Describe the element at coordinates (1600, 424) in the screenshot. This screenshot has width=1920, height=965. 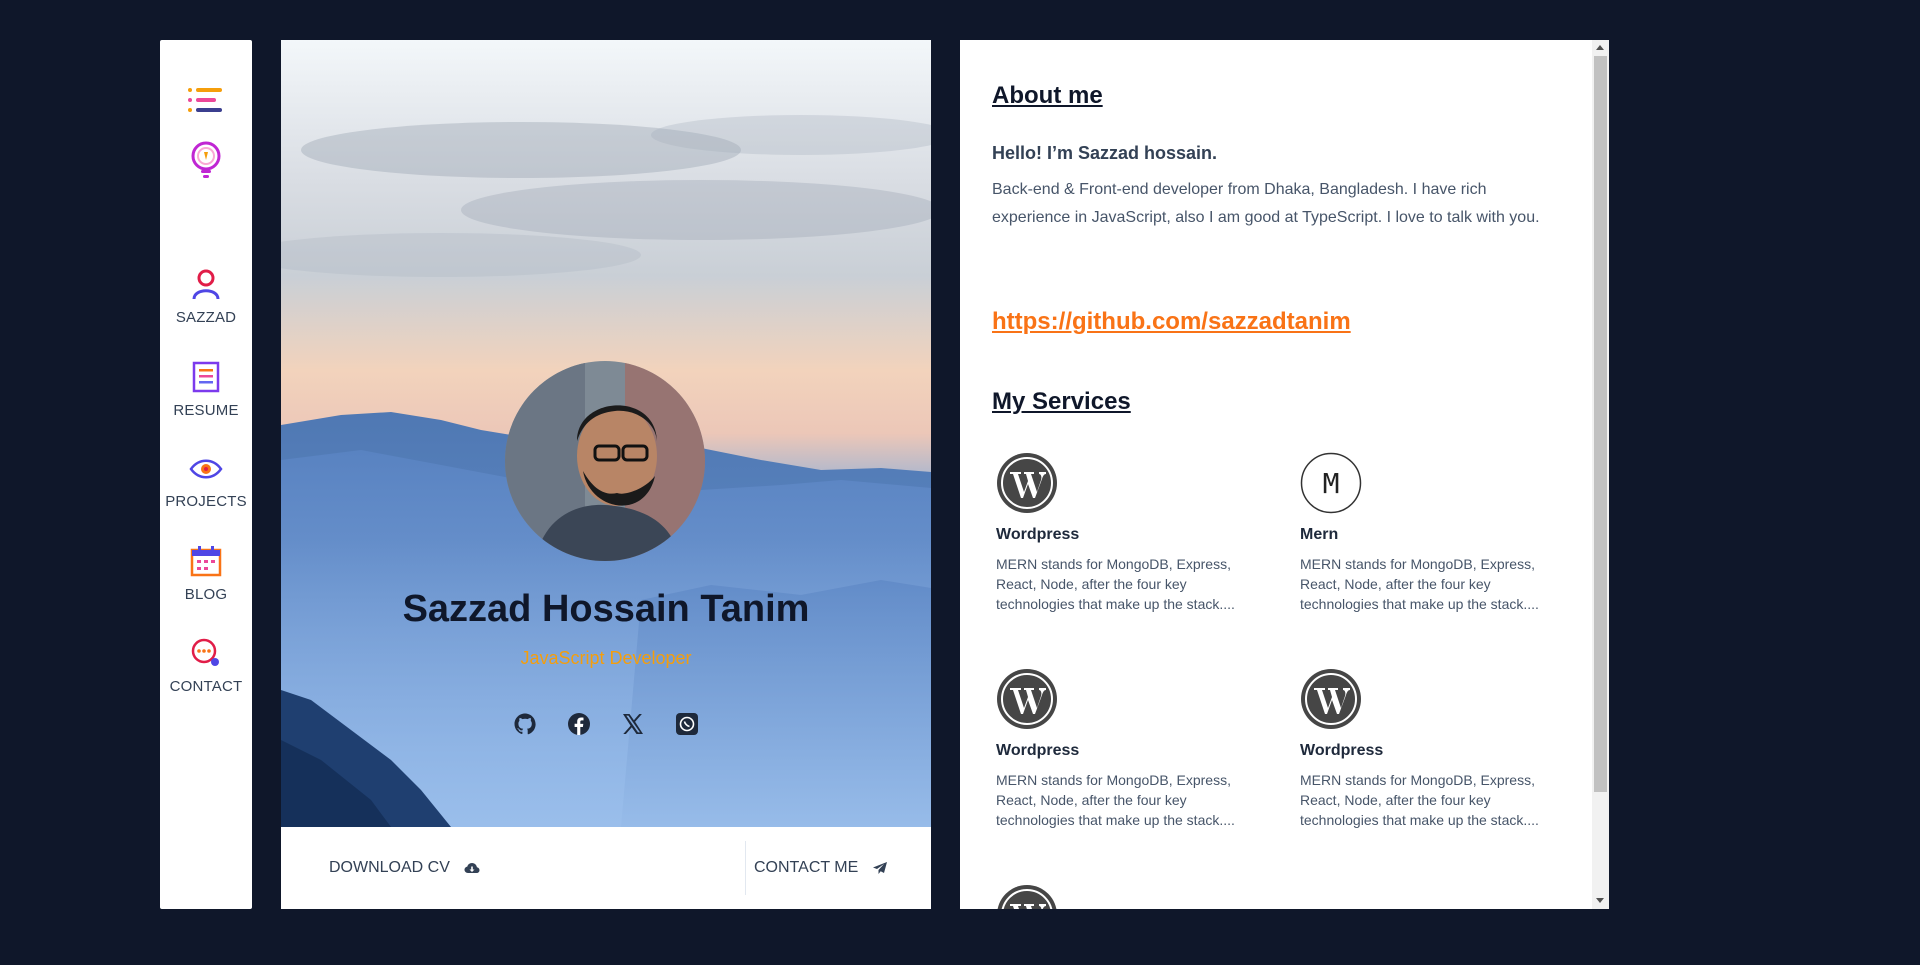
I see `scrollbar-thumb` at that location.